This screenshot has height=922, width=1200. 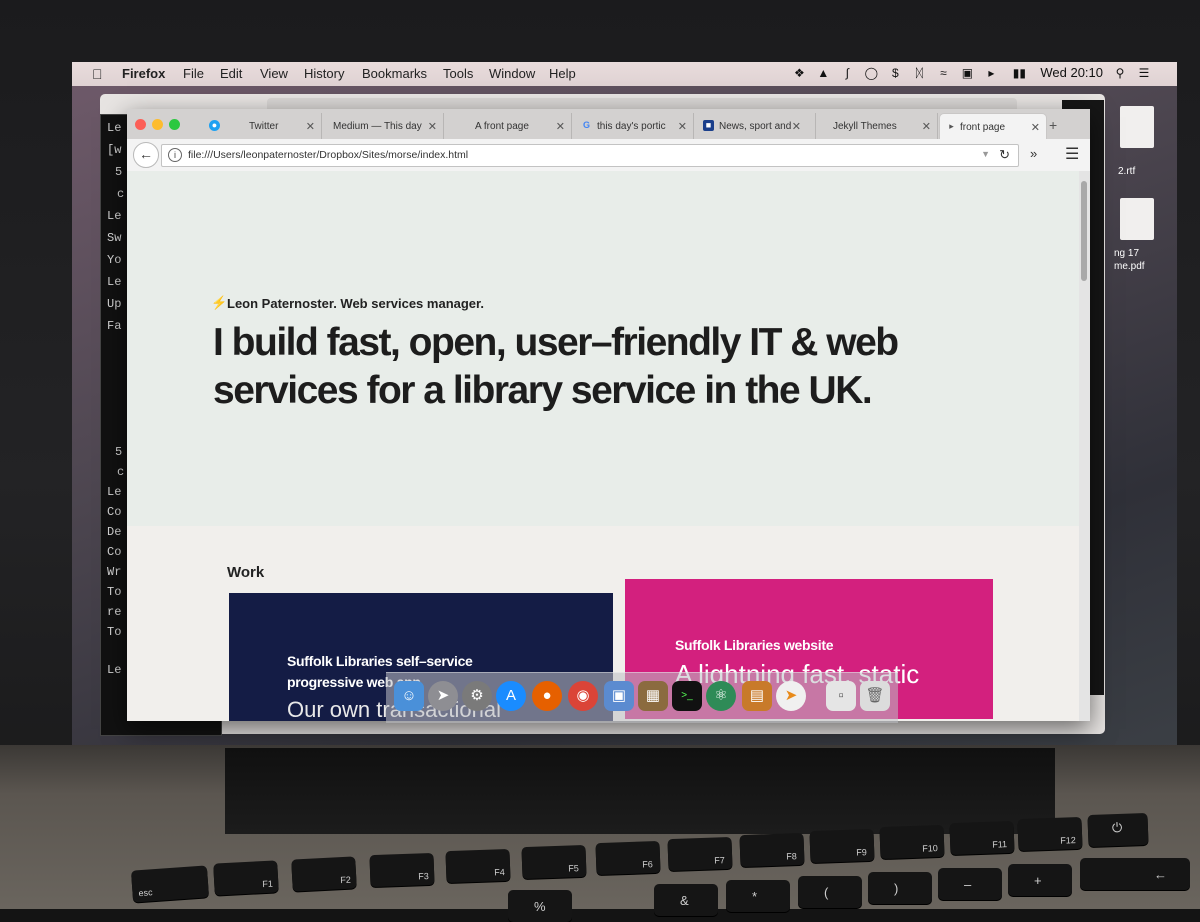 I want to click on url-dropdown-icon: ▼, so click(x=985, y=154).